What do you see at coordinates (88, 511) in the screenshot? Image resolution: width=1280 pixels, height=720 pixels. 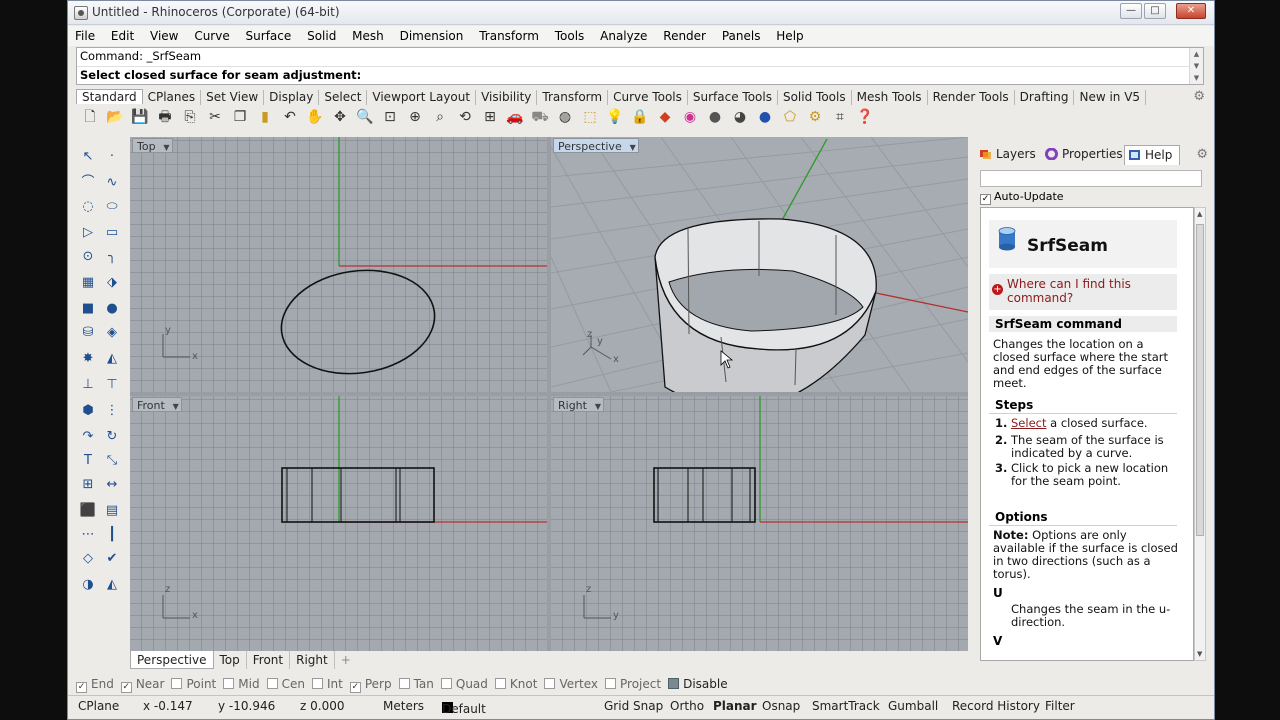 I see `solid-box-icon: ⬛` at bounding box center [88, 511].